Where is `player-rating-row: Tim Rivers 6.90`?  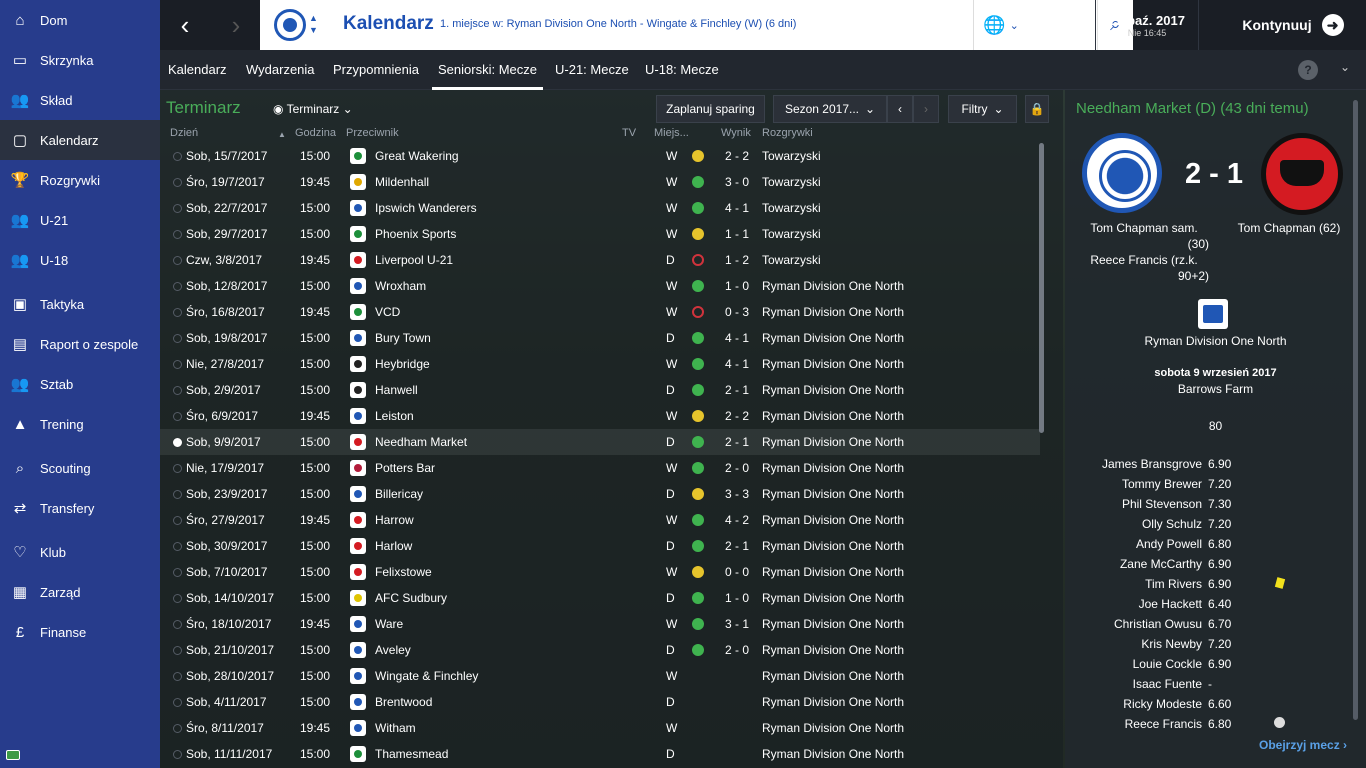 player-rating-row: Tim Rivers 6.90 is located at coordinates (1215, 584).